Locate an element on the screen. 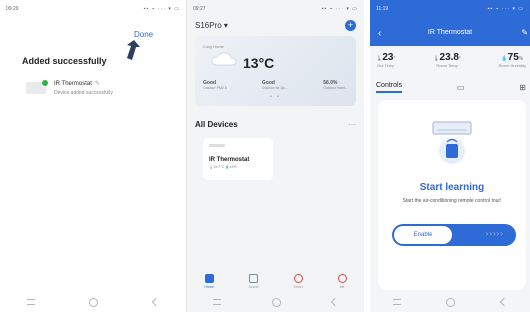  device-name-row: IR Thermostat ✎ is located at coordinates (83, 84).